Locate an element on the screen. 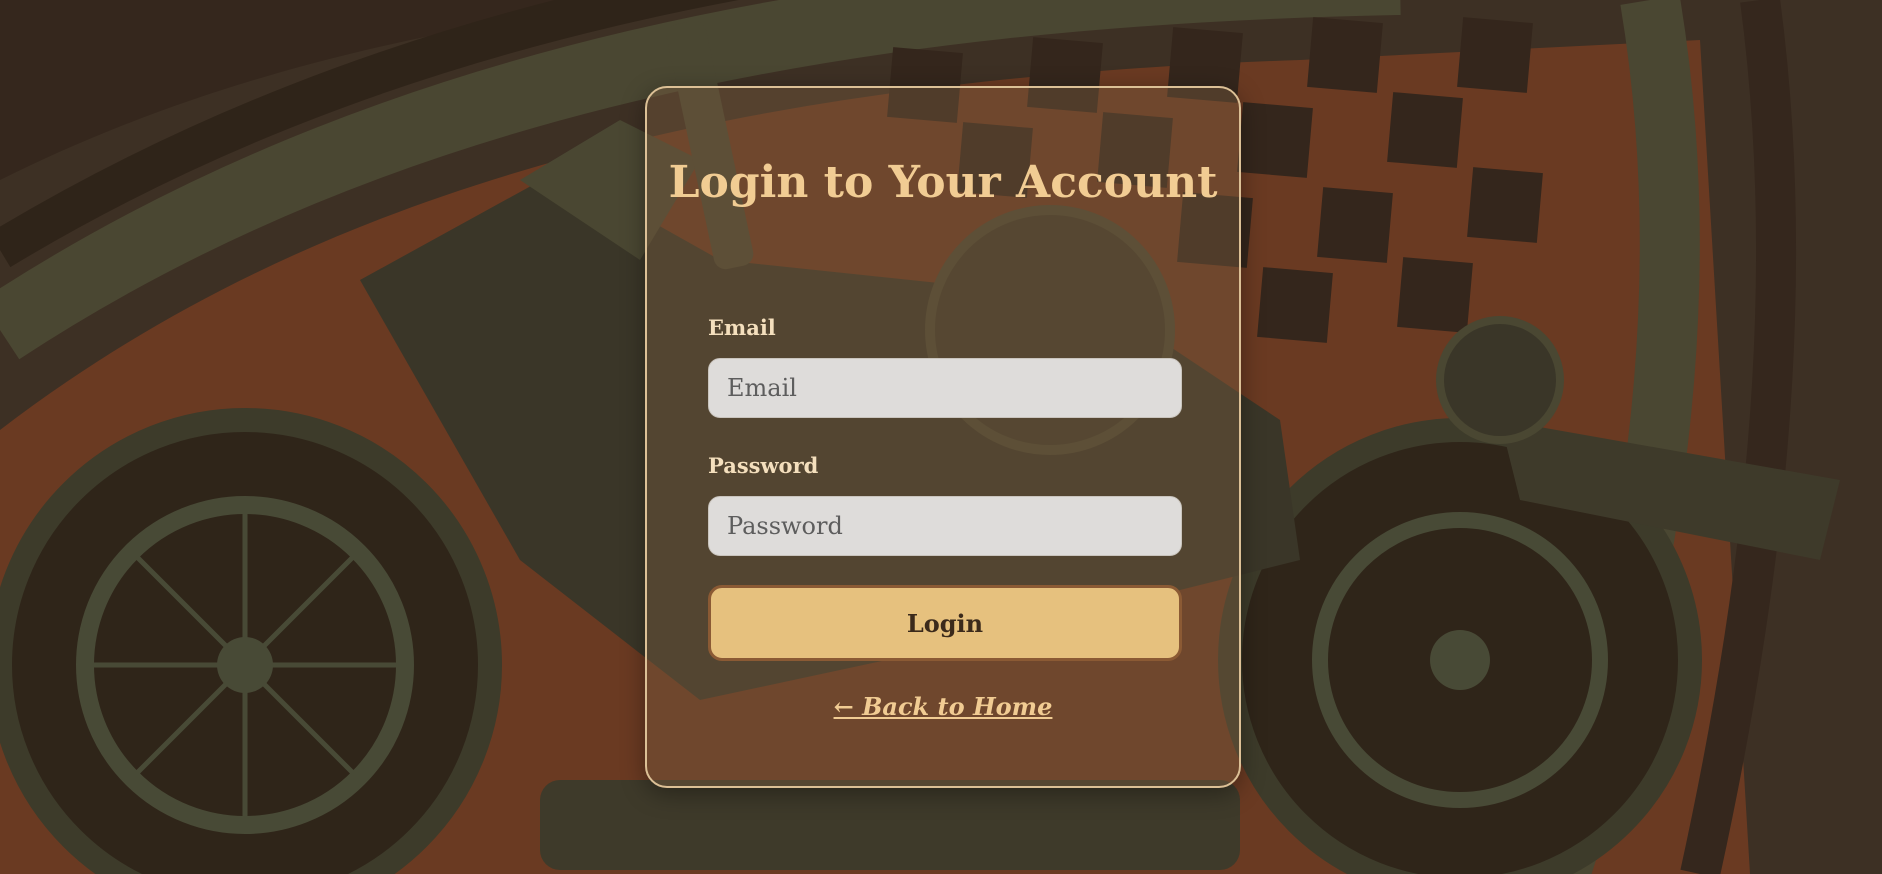 The image size is (1882, 874). password-input is located at coordinates (945, 526).